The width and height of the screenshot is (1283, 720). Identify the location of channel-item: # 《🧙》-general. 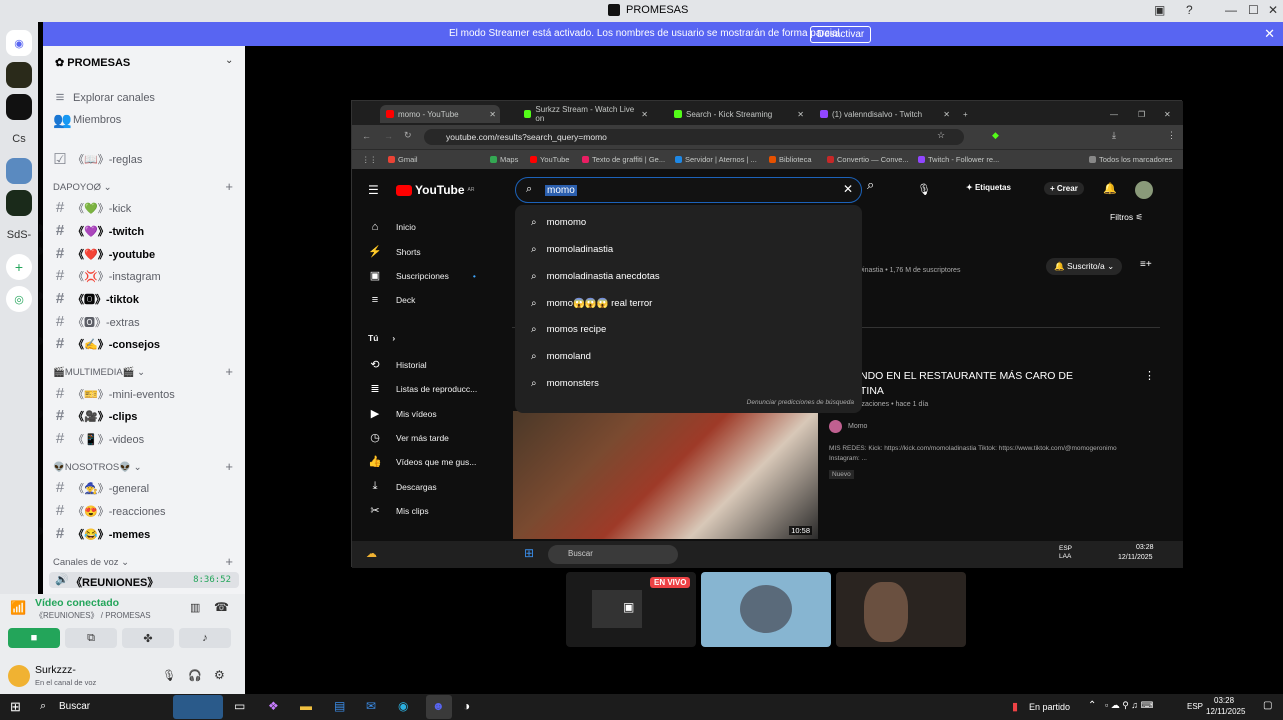
(101, 487).